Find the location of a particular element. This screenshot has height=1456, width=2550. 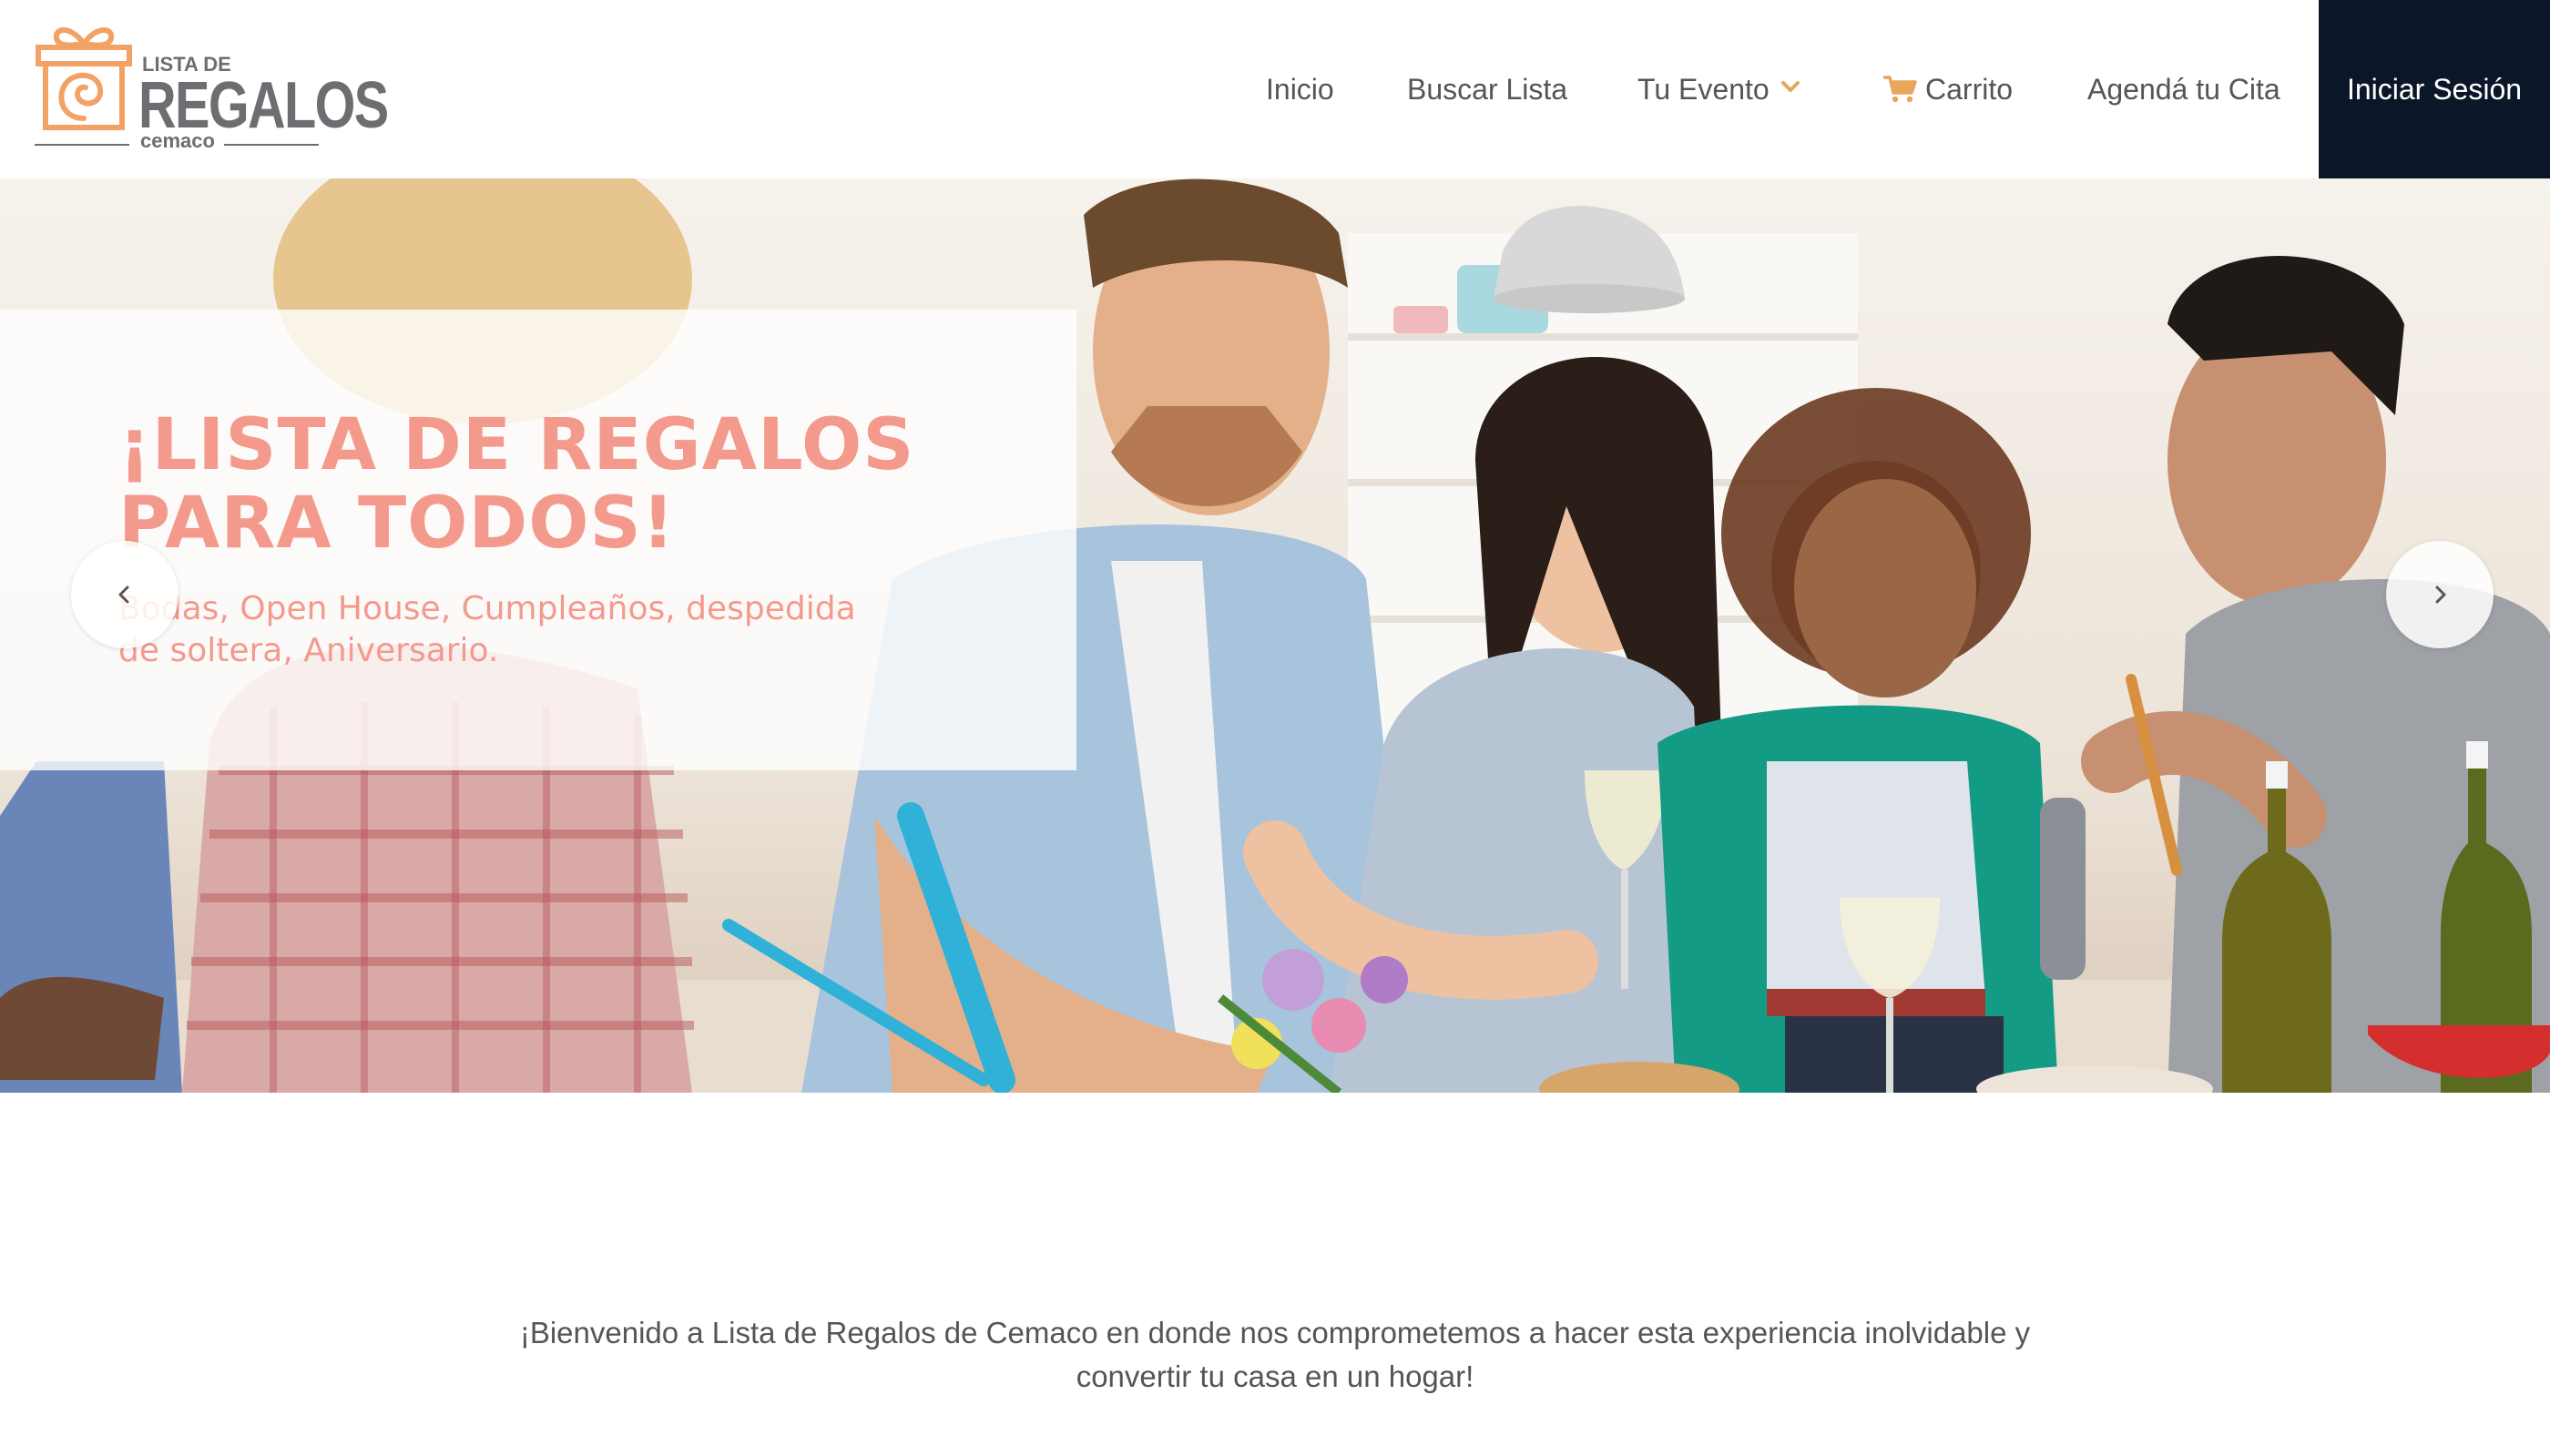

nav-label: Agendá tu Cita is located at coordinates (2184, 89).